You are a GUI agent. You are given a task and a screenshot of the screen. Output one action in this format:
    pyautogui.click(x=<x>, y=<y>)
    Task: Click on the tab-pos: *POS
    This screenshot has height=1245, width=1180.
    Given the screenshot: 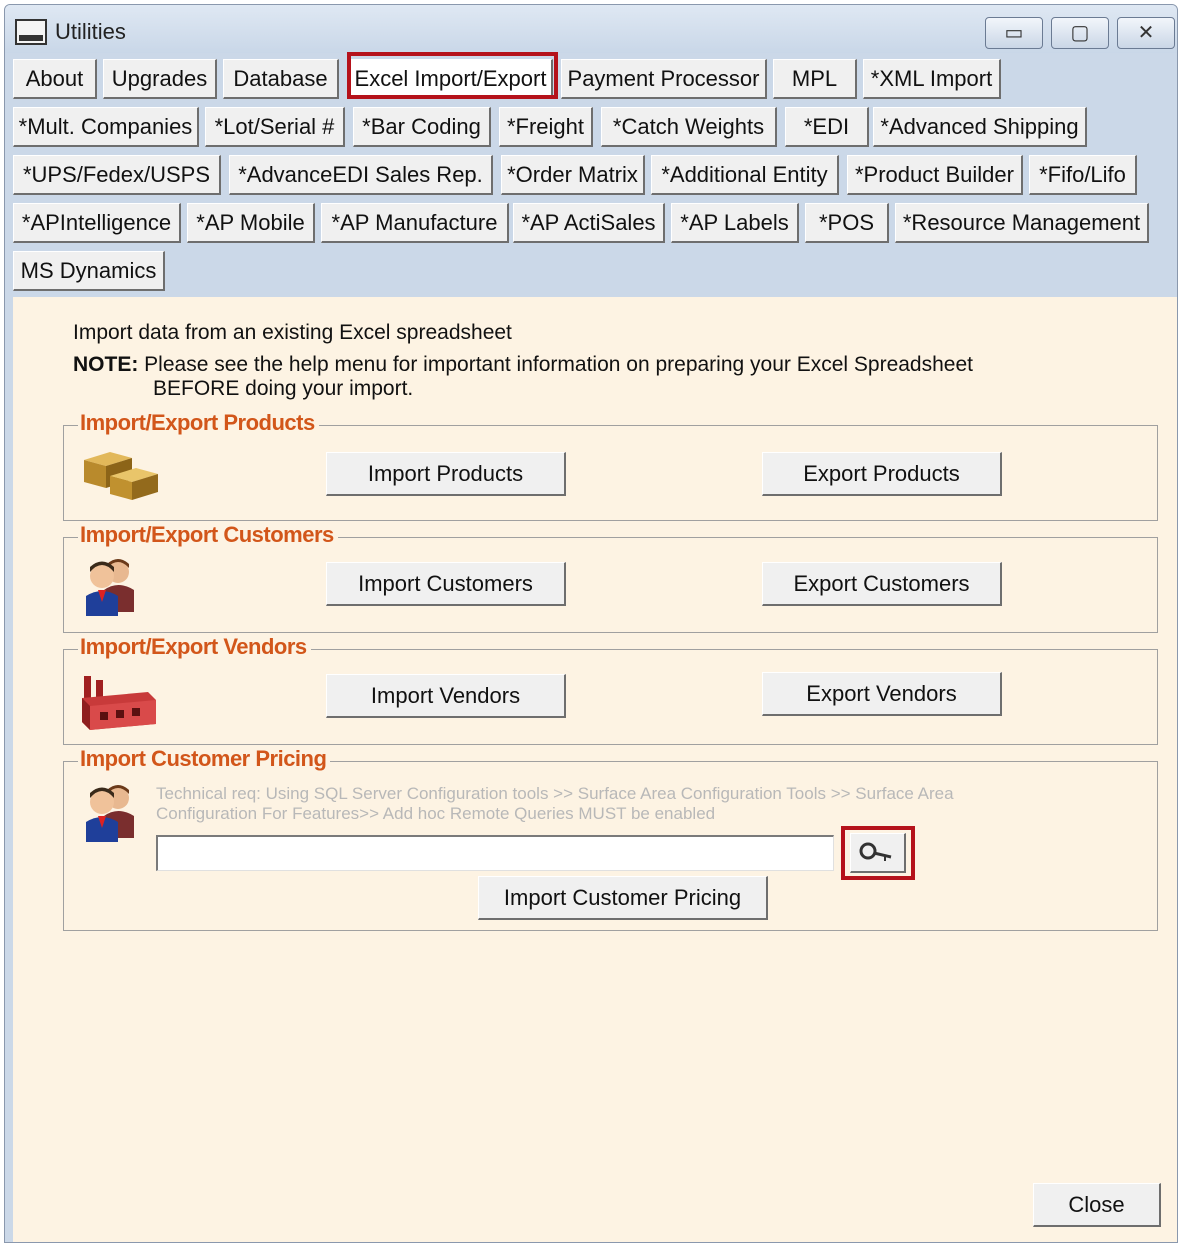 What is the action you would take?
    pyautogui.click(x=847, y=223)
    